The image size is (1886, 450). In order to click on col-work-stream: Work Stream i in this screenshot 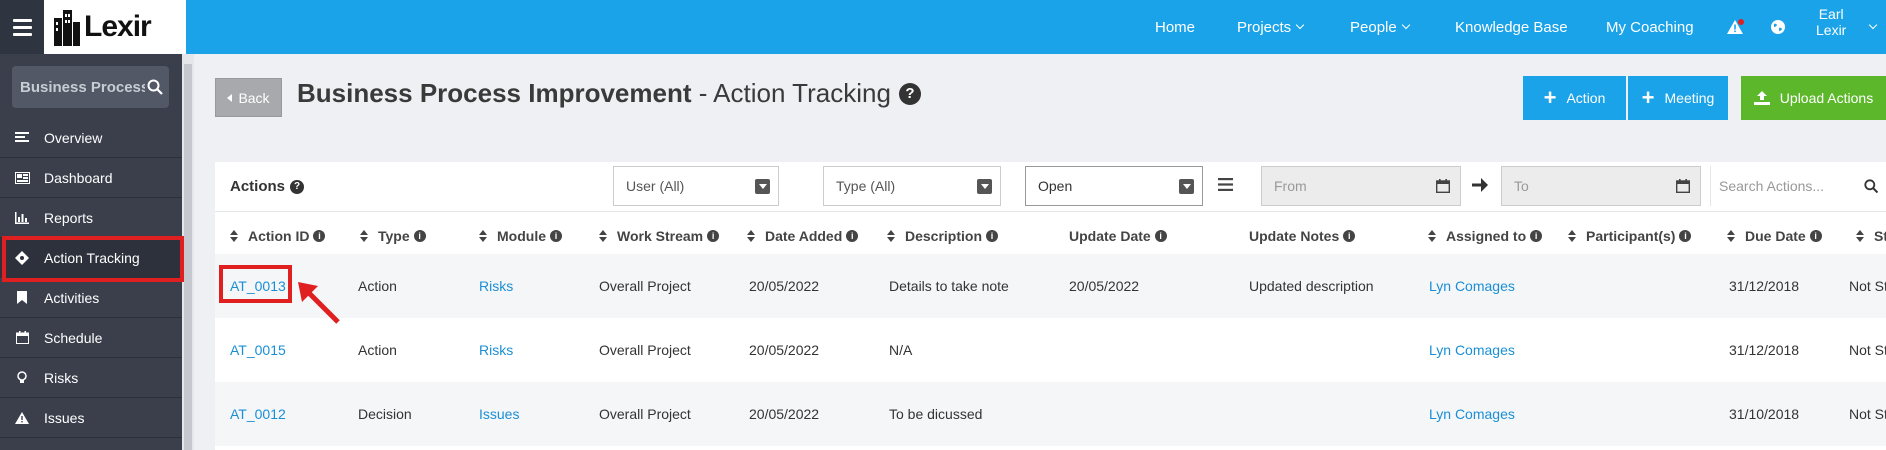, I will do `click(659, 236)`.